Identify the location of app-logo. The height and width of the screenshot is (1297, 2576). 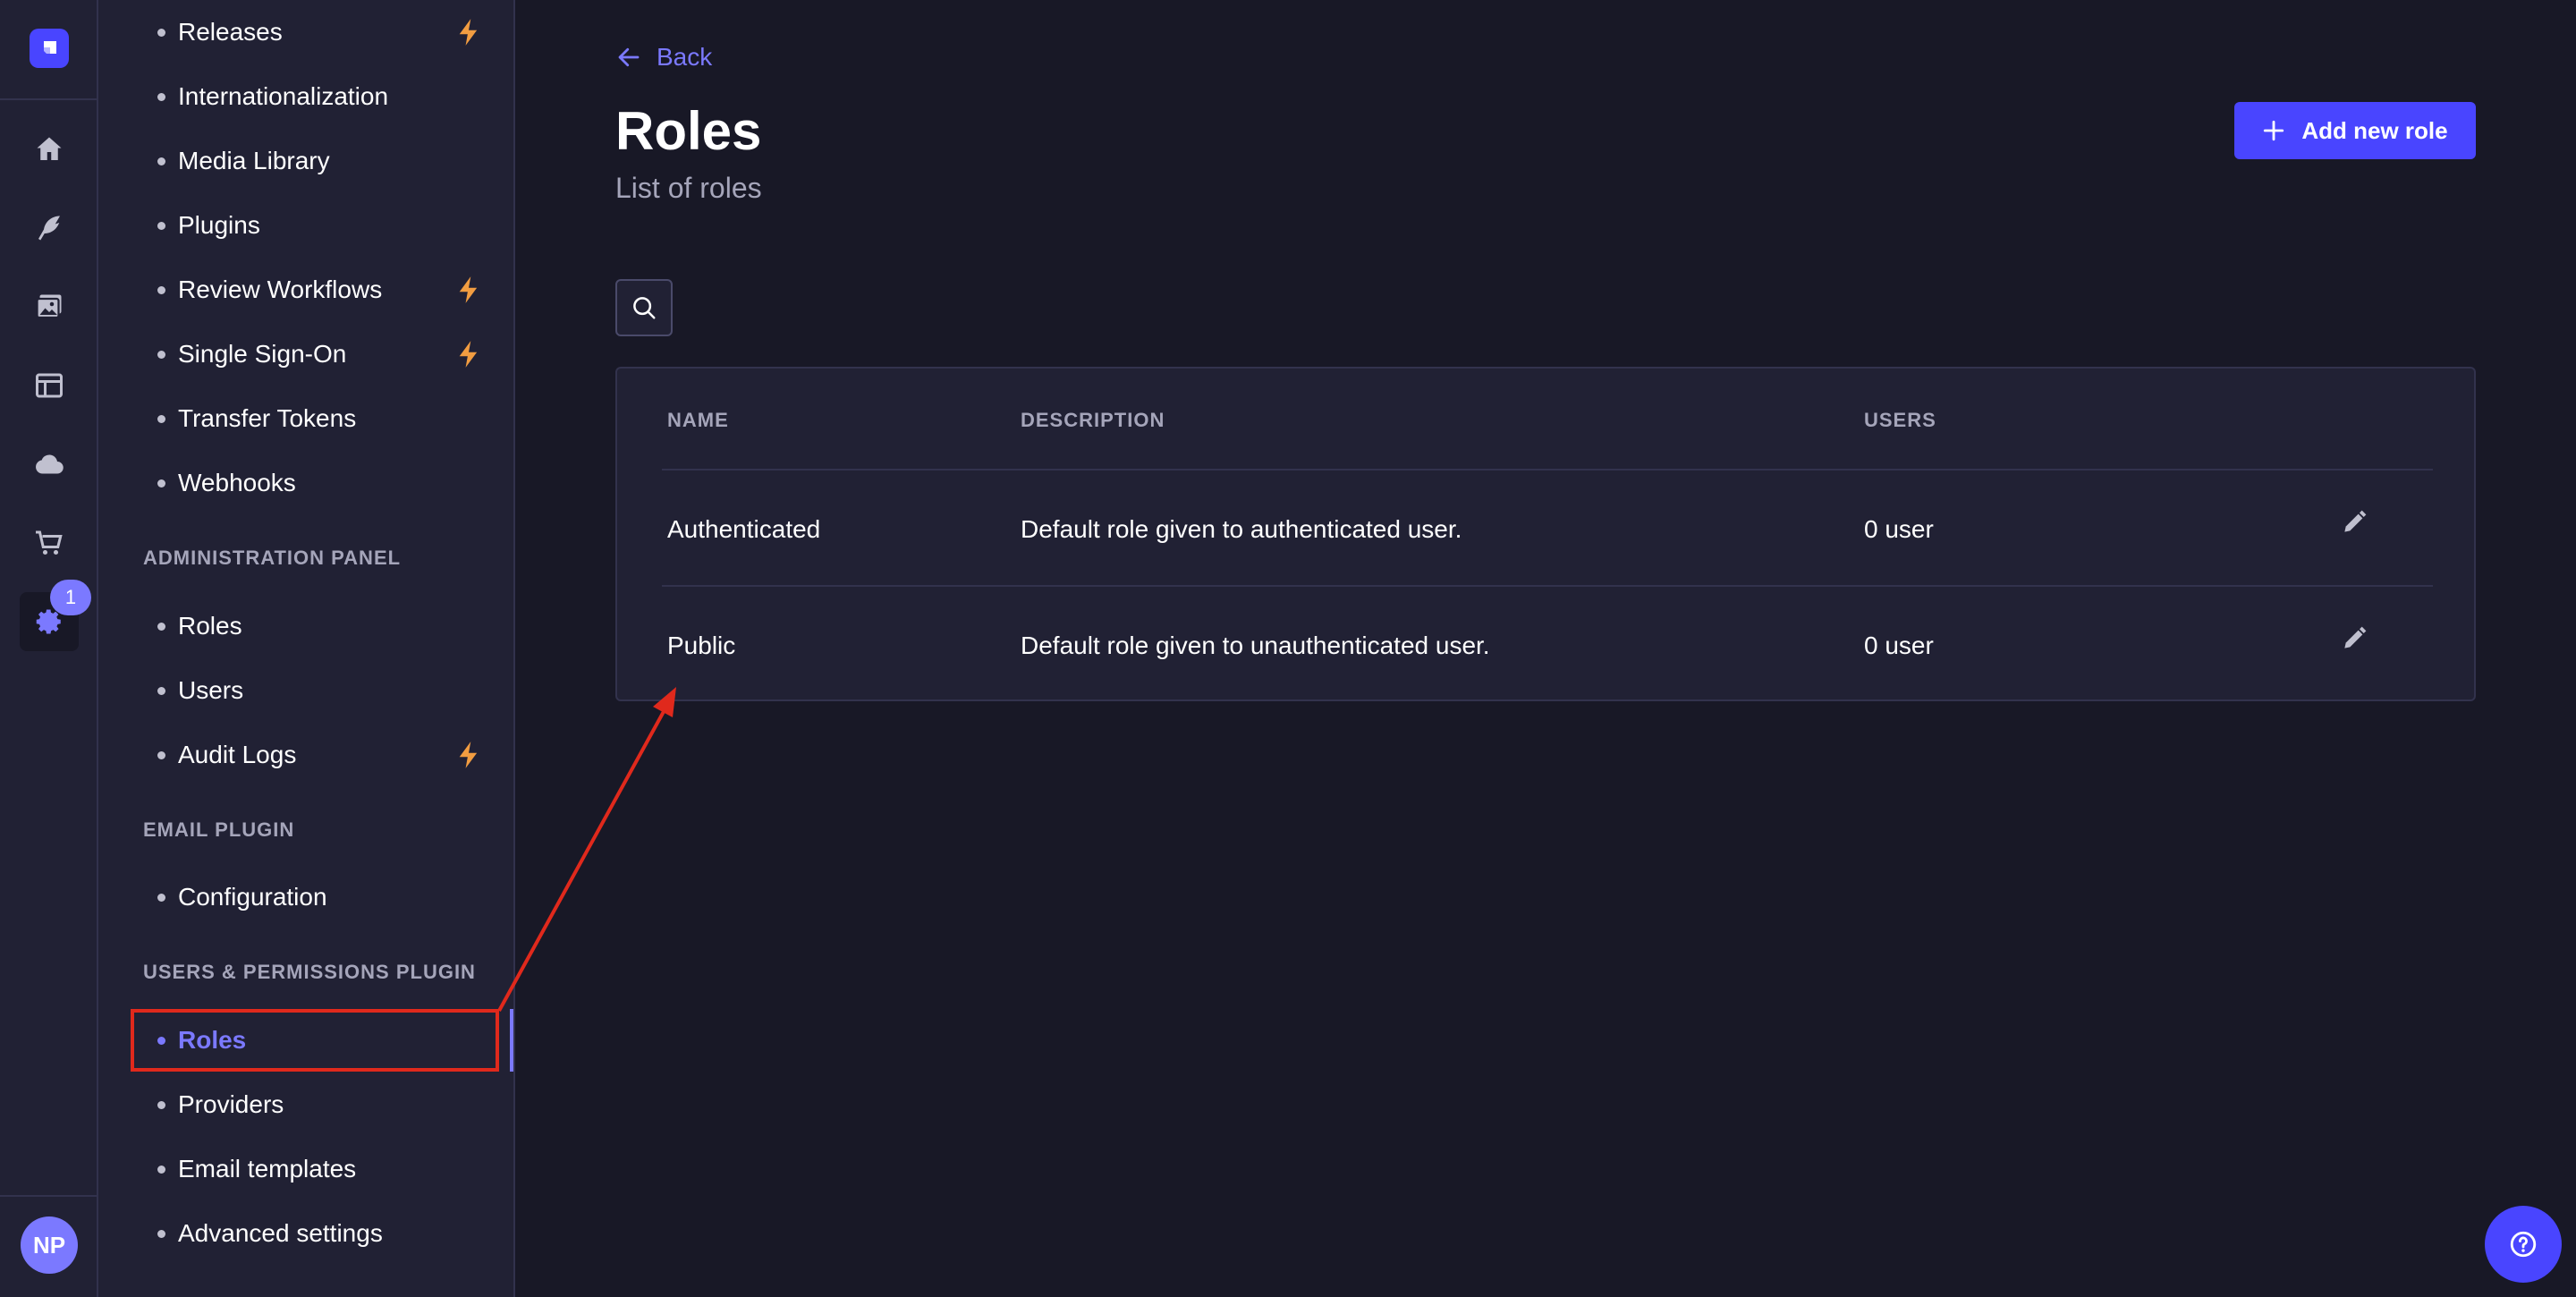
(49, 48).